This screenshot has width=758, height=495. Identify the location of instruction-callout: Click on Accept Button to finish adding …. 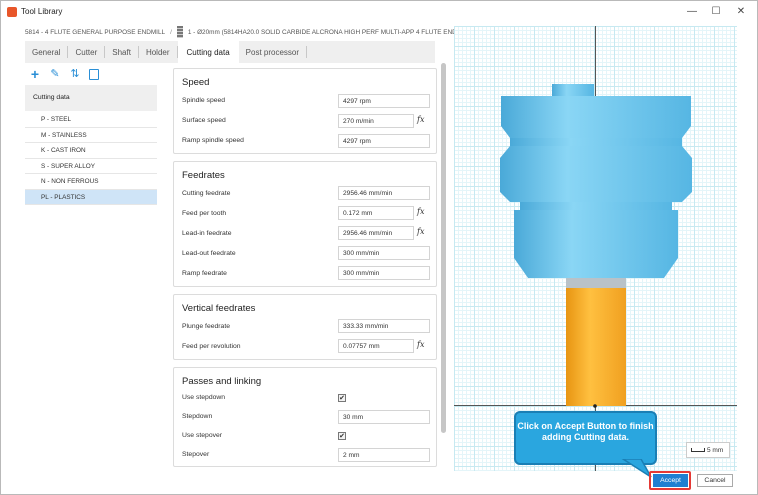
(585, 438).